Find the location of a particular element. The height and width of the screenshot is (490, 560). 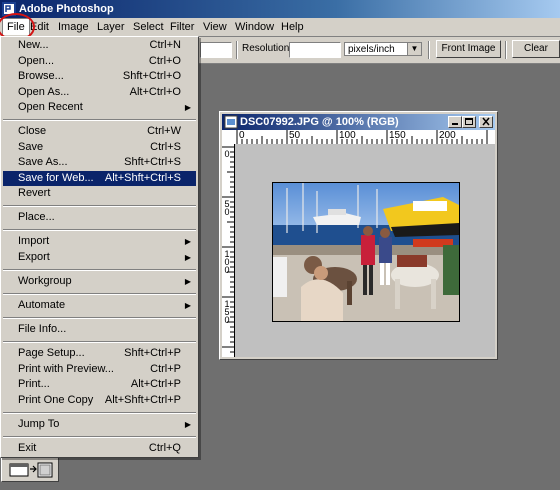

menu-item-shortcut: Ctrl+O is located at coordinates (164, 61).